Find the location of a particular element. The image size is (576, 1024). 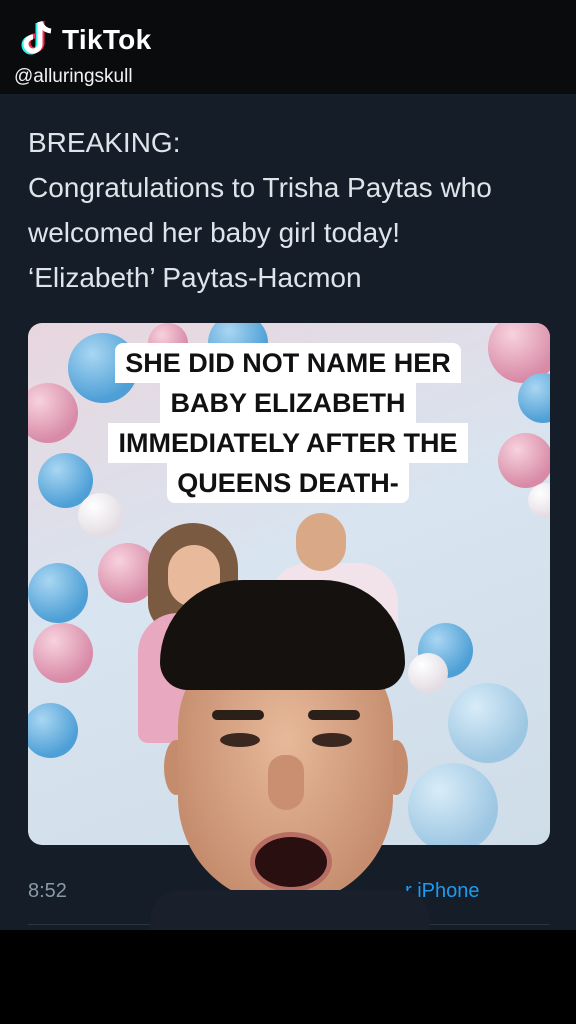

creator-mouth is located at coordinates (291, 862).